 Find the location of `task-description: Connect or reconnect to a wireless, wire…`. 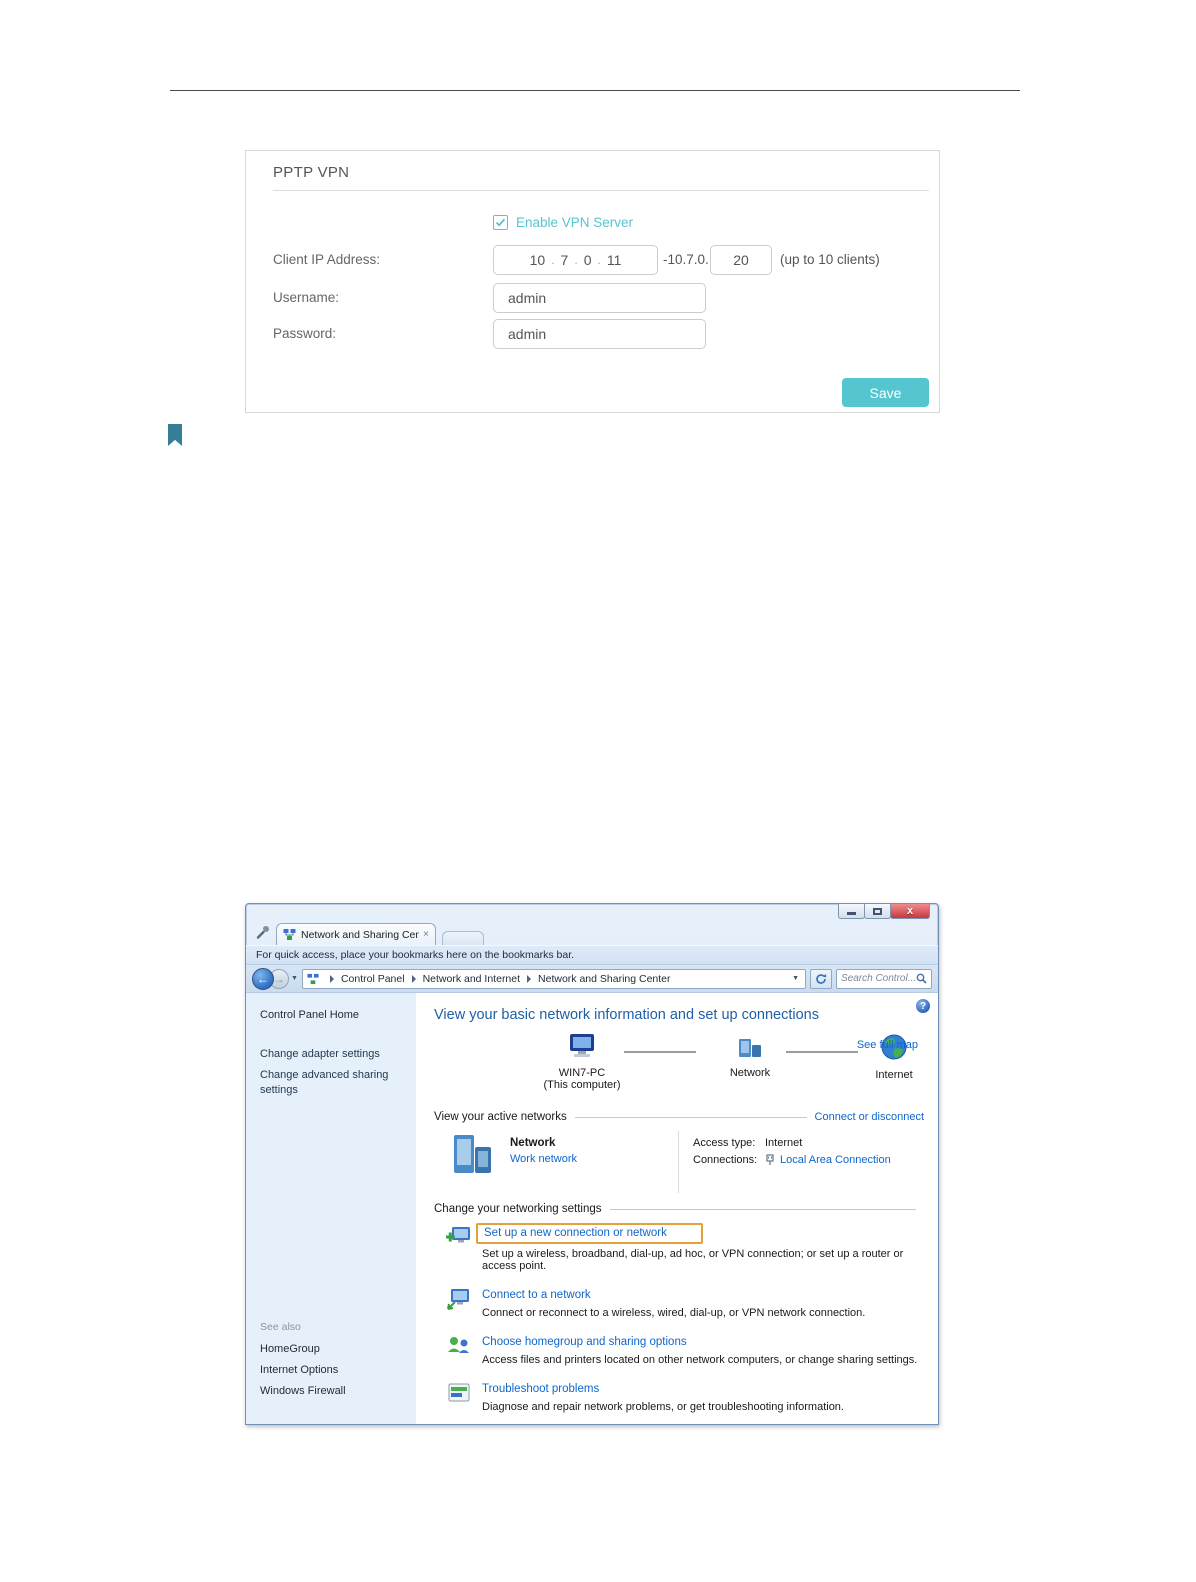

task-description: Connect or reconnect to a wireless, wire… is located at coordinates (674, 1313).